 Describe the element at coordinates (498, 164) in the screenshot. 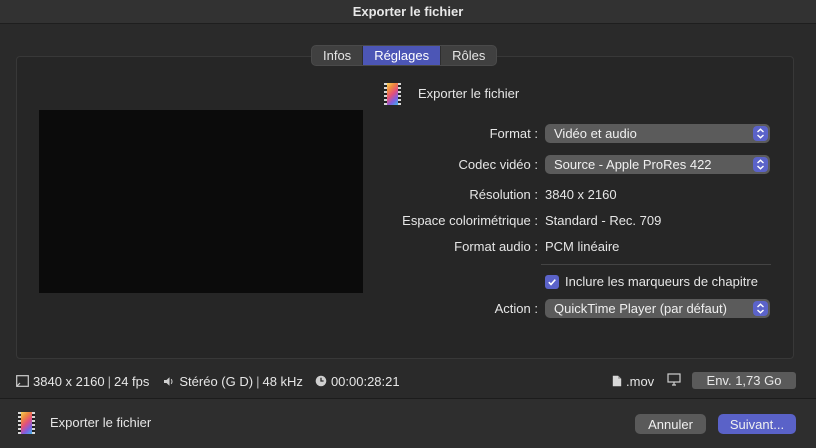

I see `codec-label: Codec vidéo :` at that location.